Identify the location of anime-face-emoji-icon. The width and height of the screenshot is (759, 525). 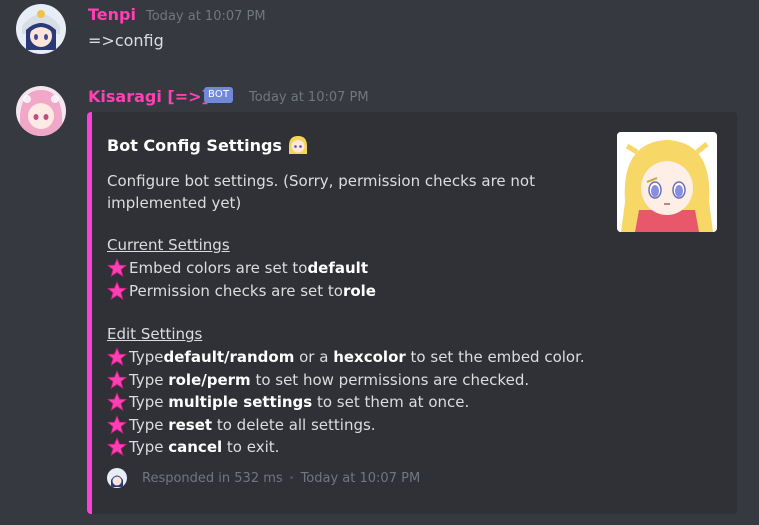
(297, 145).